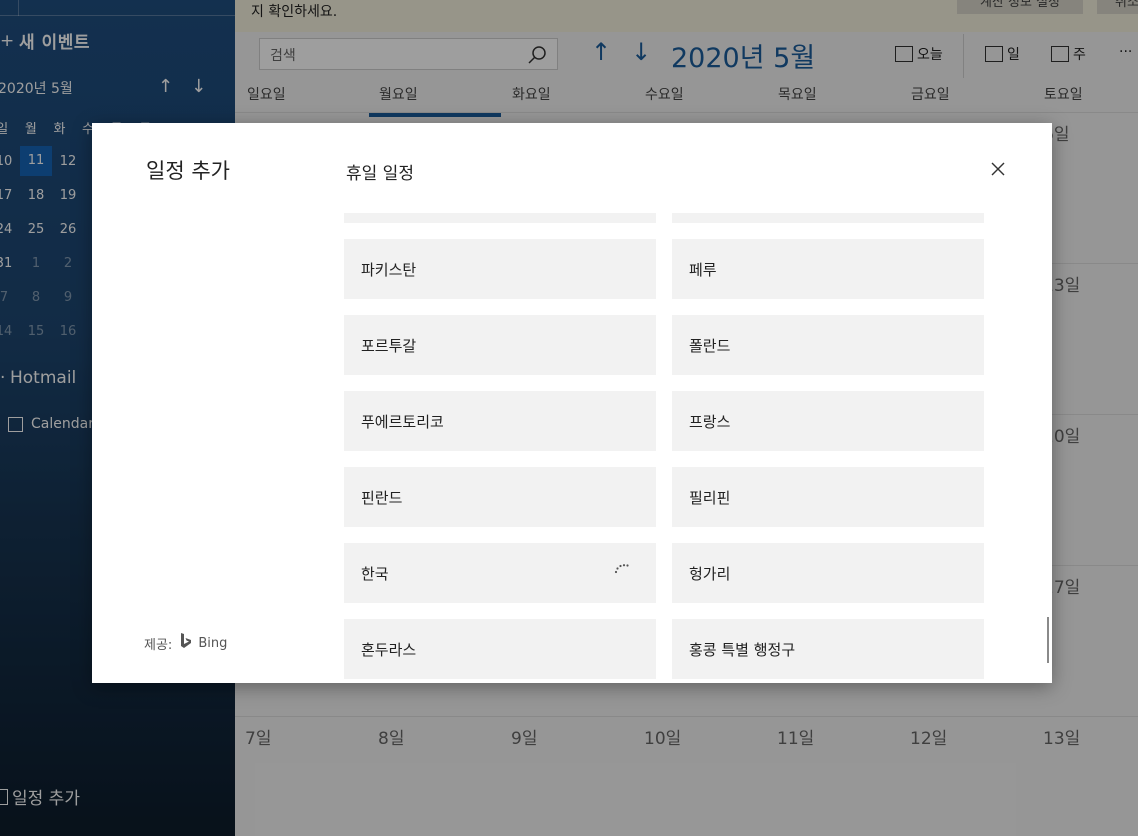 The height and width of the screenshot is (836, 1138). What do you see at coordinates (710, 574) in the screenshot?
I see `holiday-name: 헝가리` at bounding box center [710, 574].